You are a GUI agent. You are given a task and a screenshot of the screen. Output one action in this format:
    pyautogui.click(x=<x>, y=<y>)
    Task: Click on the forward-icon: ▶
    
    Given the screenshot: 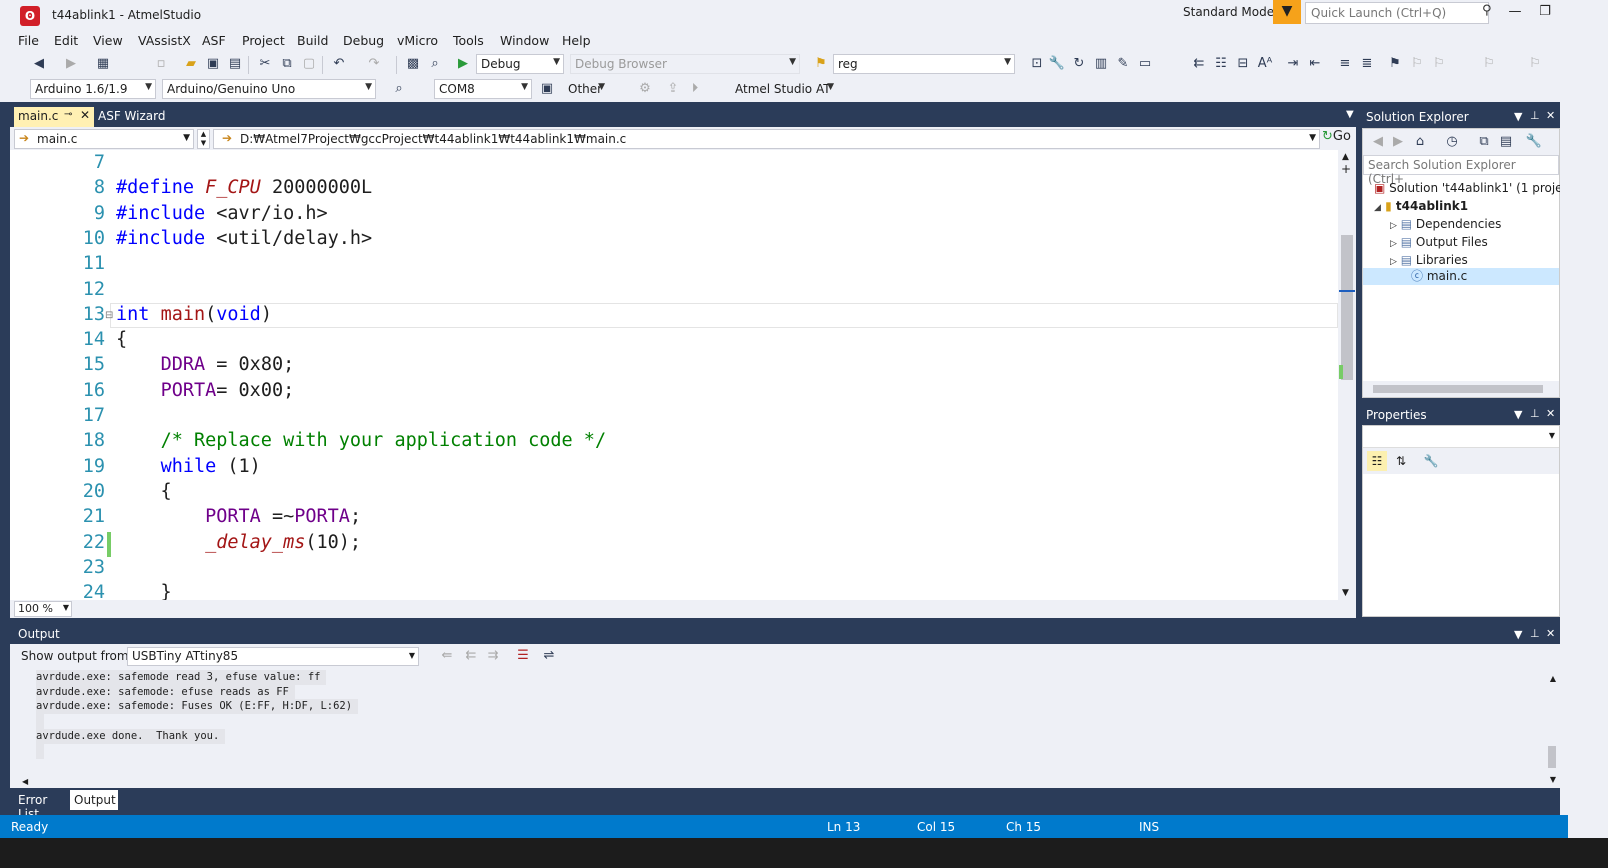 What is the action you would take?
    pyautogui.click(x=1398, y=142)
    